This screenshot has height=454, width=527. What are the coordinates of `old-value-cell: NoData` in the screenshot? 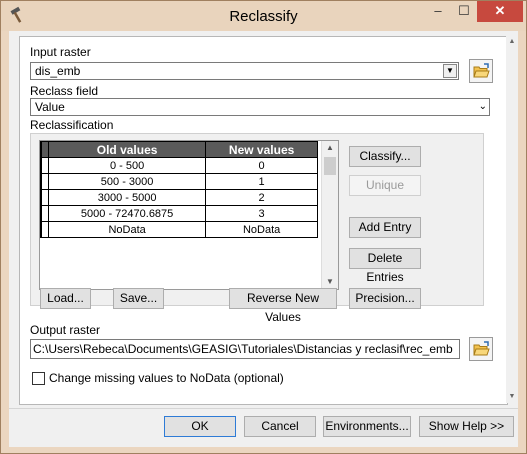 It's located at (127, 229).